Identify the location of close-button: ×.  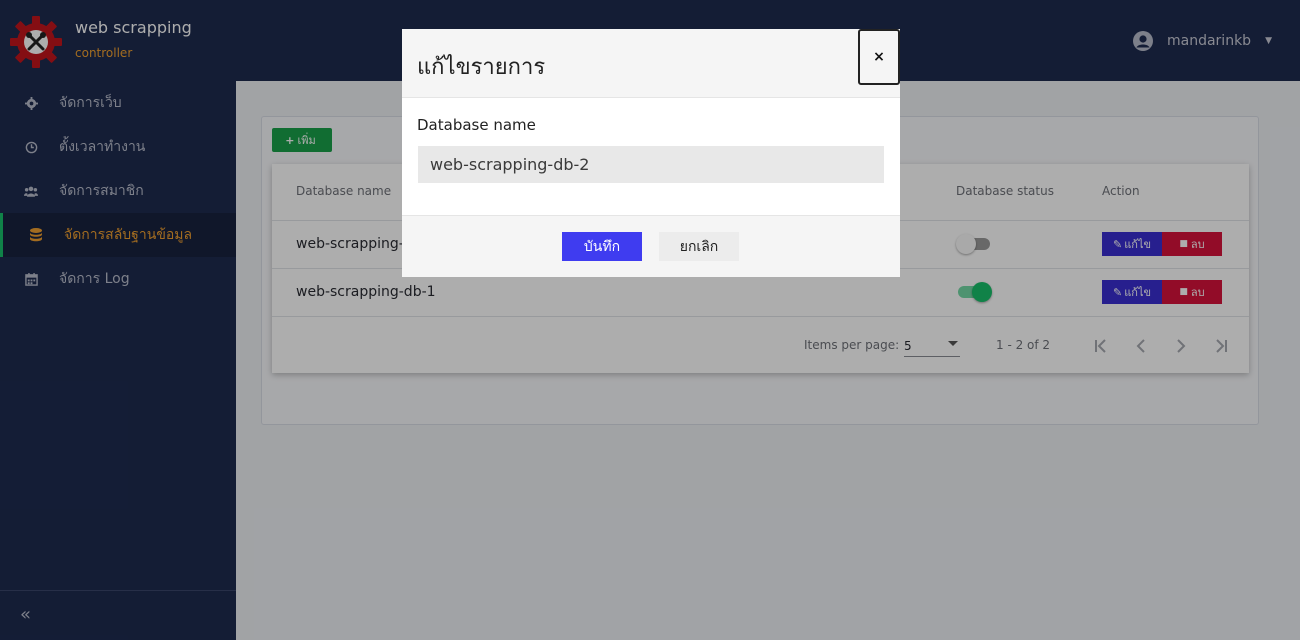
(879, 57).